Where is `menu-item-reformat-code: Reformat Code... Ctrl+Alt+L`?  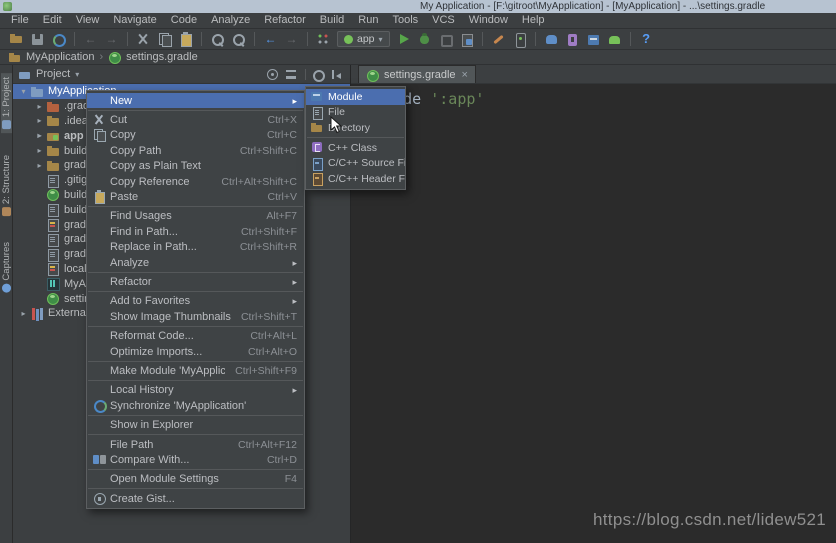 menu-item-reformat-code: Reformat Code... Ctrl+Alt+L is located at coordinates (195, 335).